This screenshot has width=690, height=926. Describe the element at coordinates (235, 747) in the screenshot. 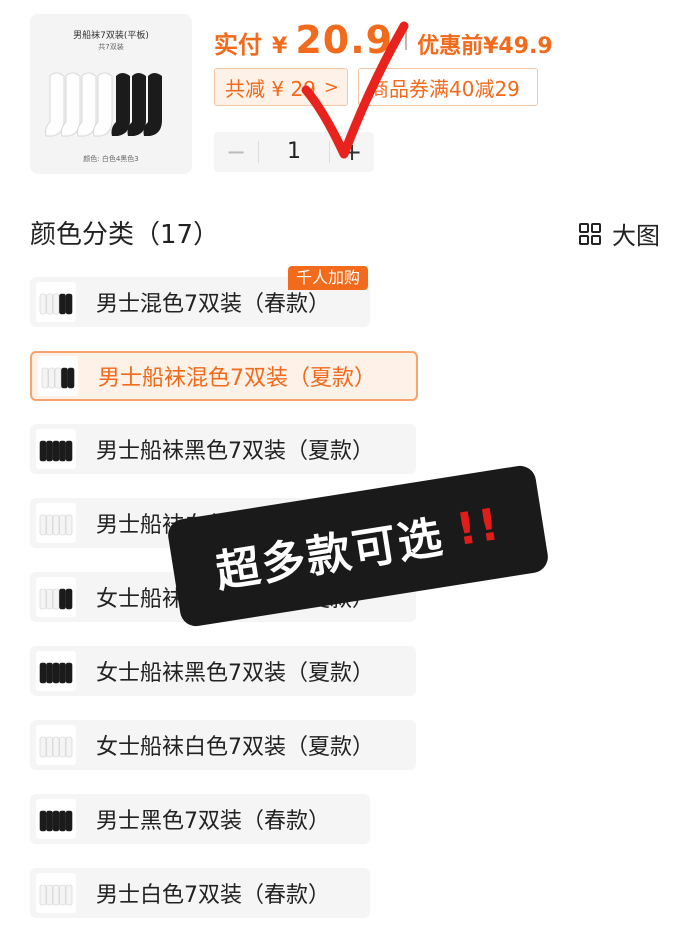

I see `variant-label: 女士船袜白色7双装（夏款）` at that location.